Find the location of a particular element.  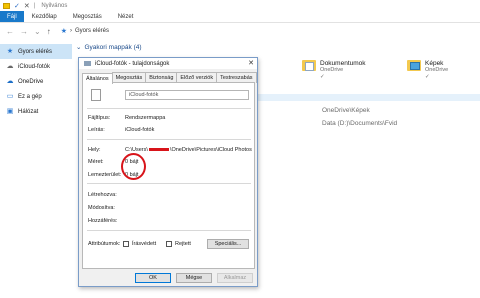

apply-button: Alkalmaz is located at coordinates (235, 278).